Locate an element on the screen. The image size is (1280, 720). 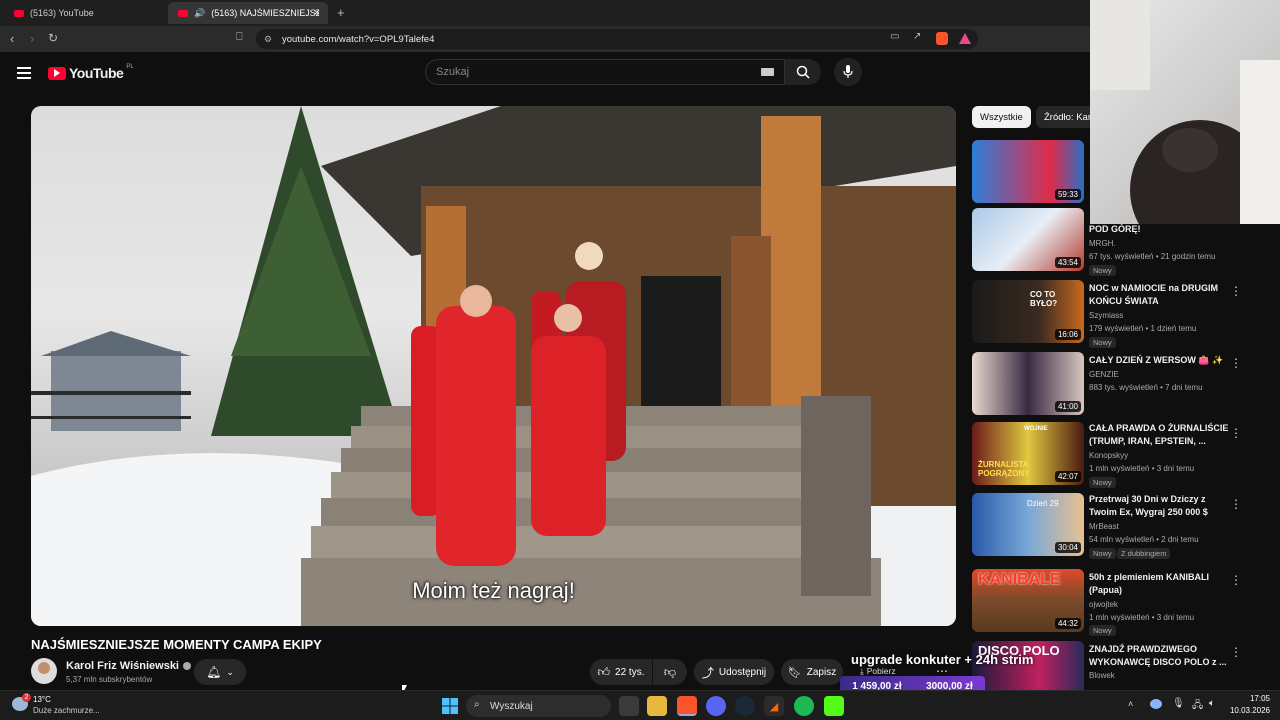
channel-name: MRGH. is located at coordinates (1102, 243).